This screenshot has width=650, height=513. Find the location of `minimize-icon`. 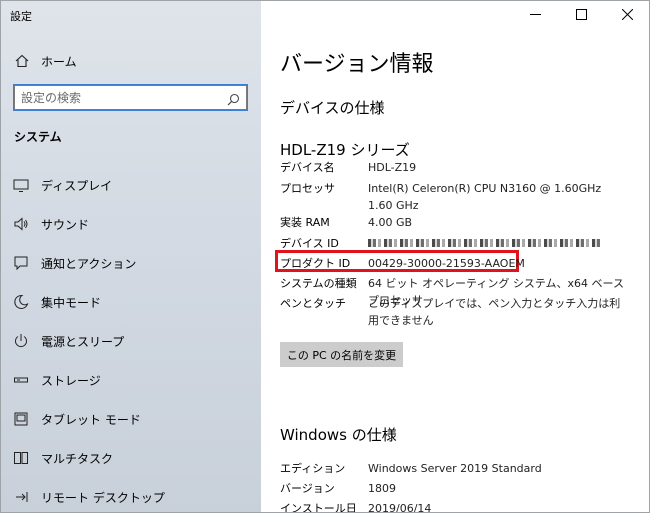

minimize-icon is located at coordinates (535, 14).